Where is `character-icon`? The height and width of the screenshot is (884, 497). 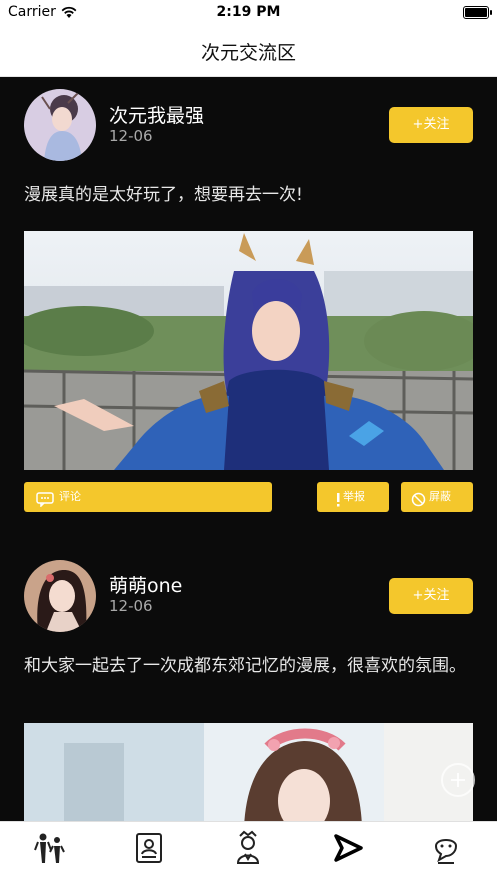
character-icon is located at coordinates (248, 847).